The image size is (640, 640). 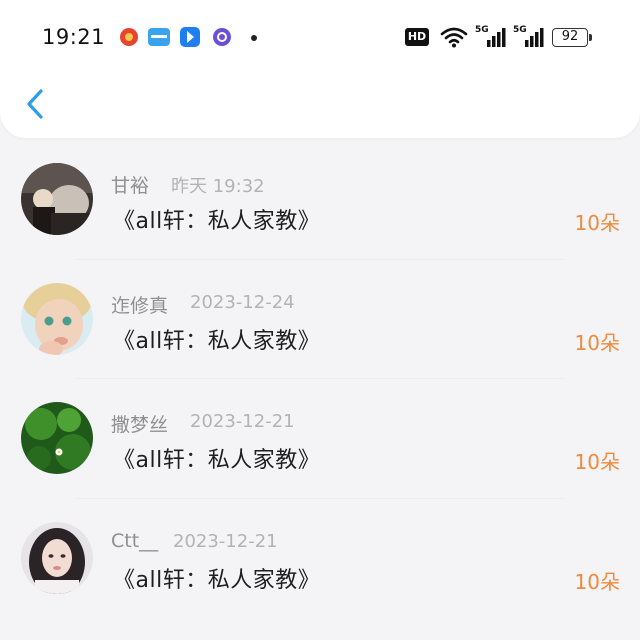 What do you see at coordinates (140, 305) in the screenshot?
I see `sender-name: 迮修真` at bounding box center [140, 305].